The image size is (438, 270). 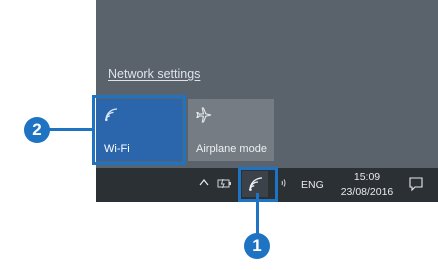 I want to click on airplane-mode-tile: Airplane mode, so click(x=231, y=130).